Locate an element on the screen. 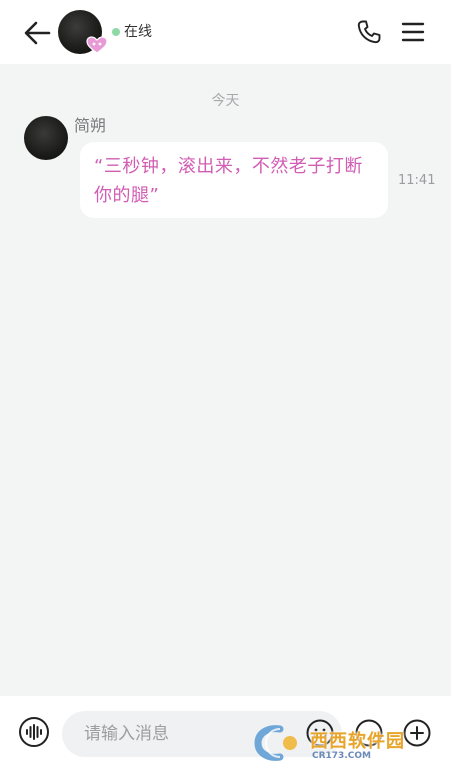  date-separator: 今天 is located at coordinates (225, 101).